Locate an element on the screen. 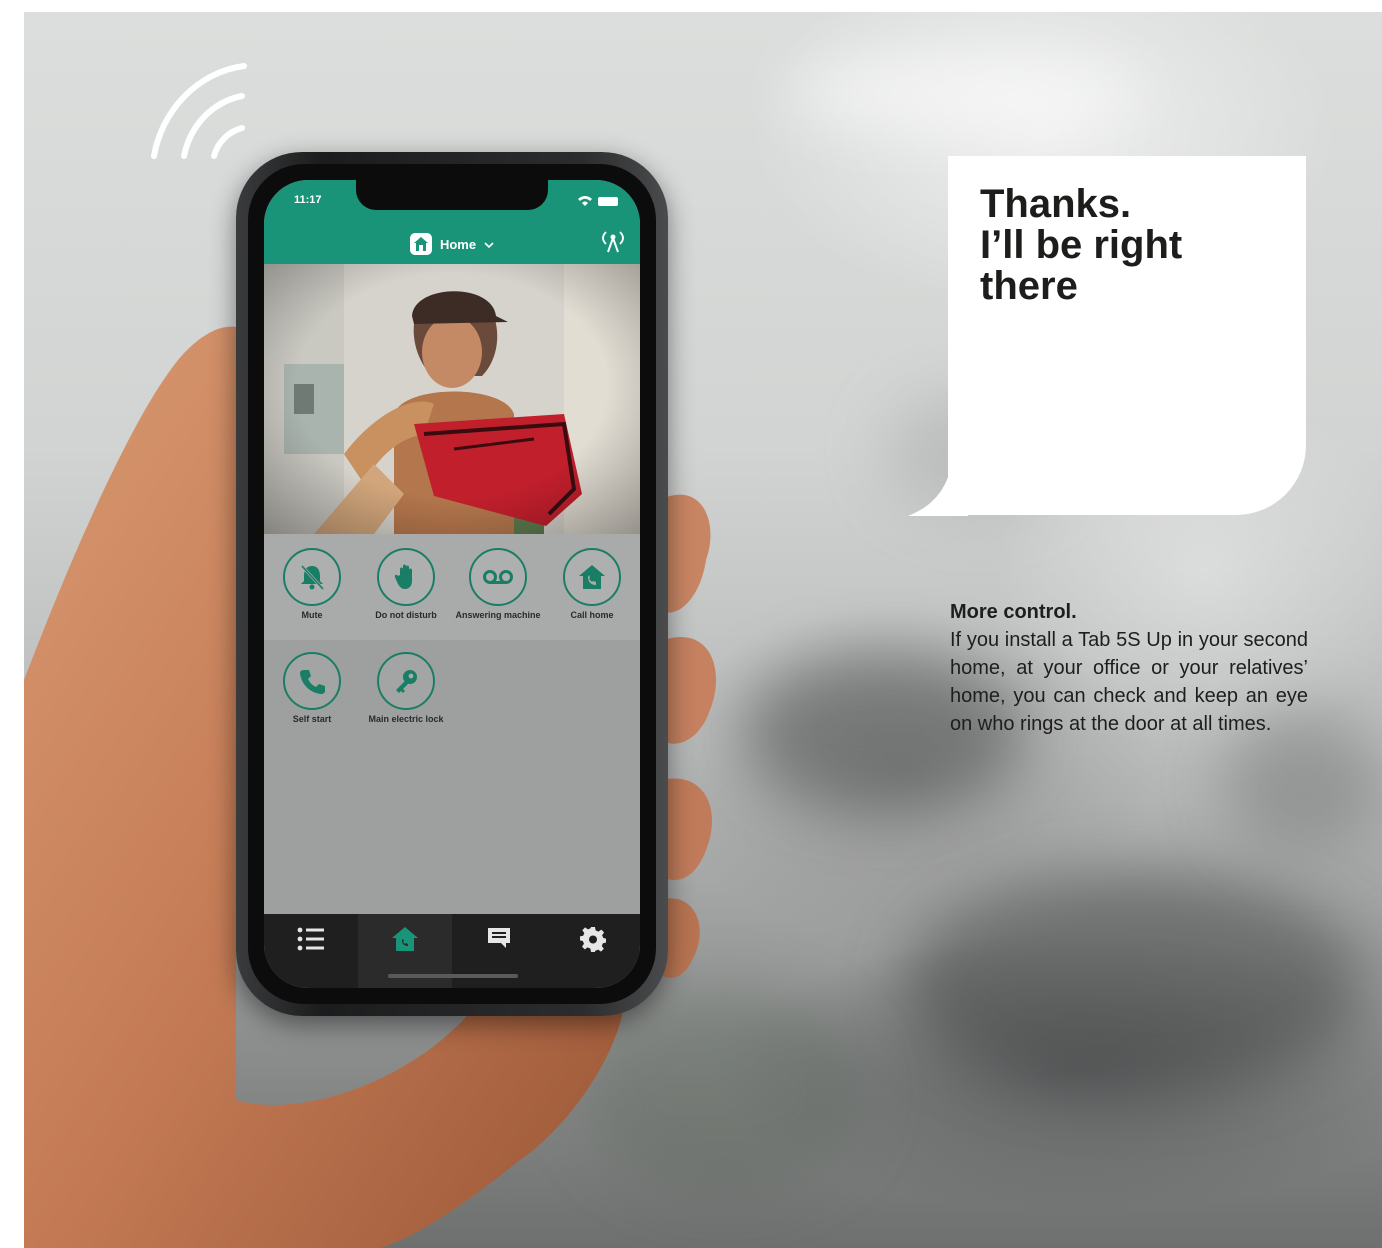 Image resolution: width=1382 pixels, height=1248 pixels. action-mute: Mute is located at coordinates (312, 584).